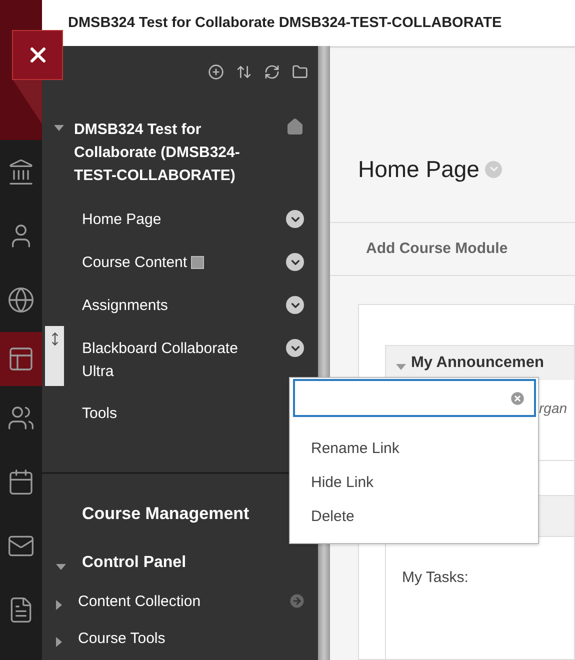 The image size is (575, 660). What do you see at coordinates (414, 398) in the screenshot?
I see `input-field` at bounding box center [414, 398].